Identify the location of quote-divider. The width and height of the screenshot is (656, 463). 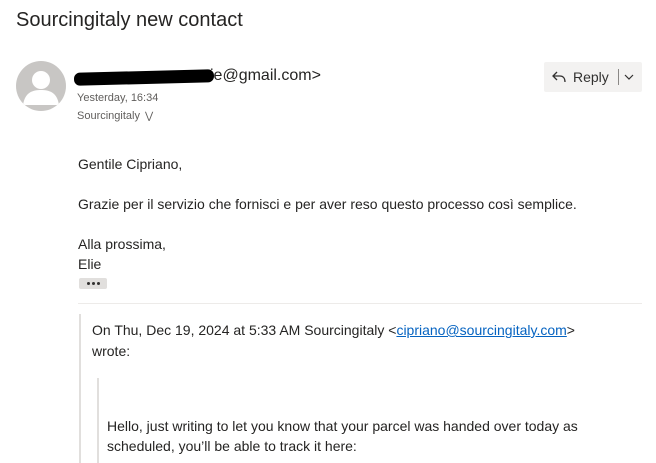
(360, 303).